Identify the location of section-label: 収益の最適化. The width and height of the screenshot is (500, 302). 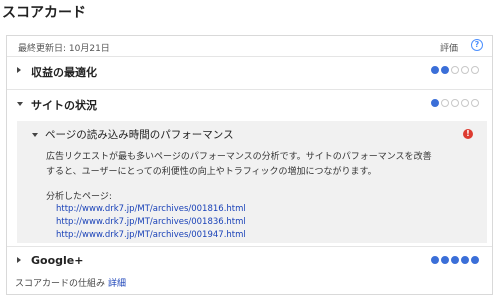
(64, 72).